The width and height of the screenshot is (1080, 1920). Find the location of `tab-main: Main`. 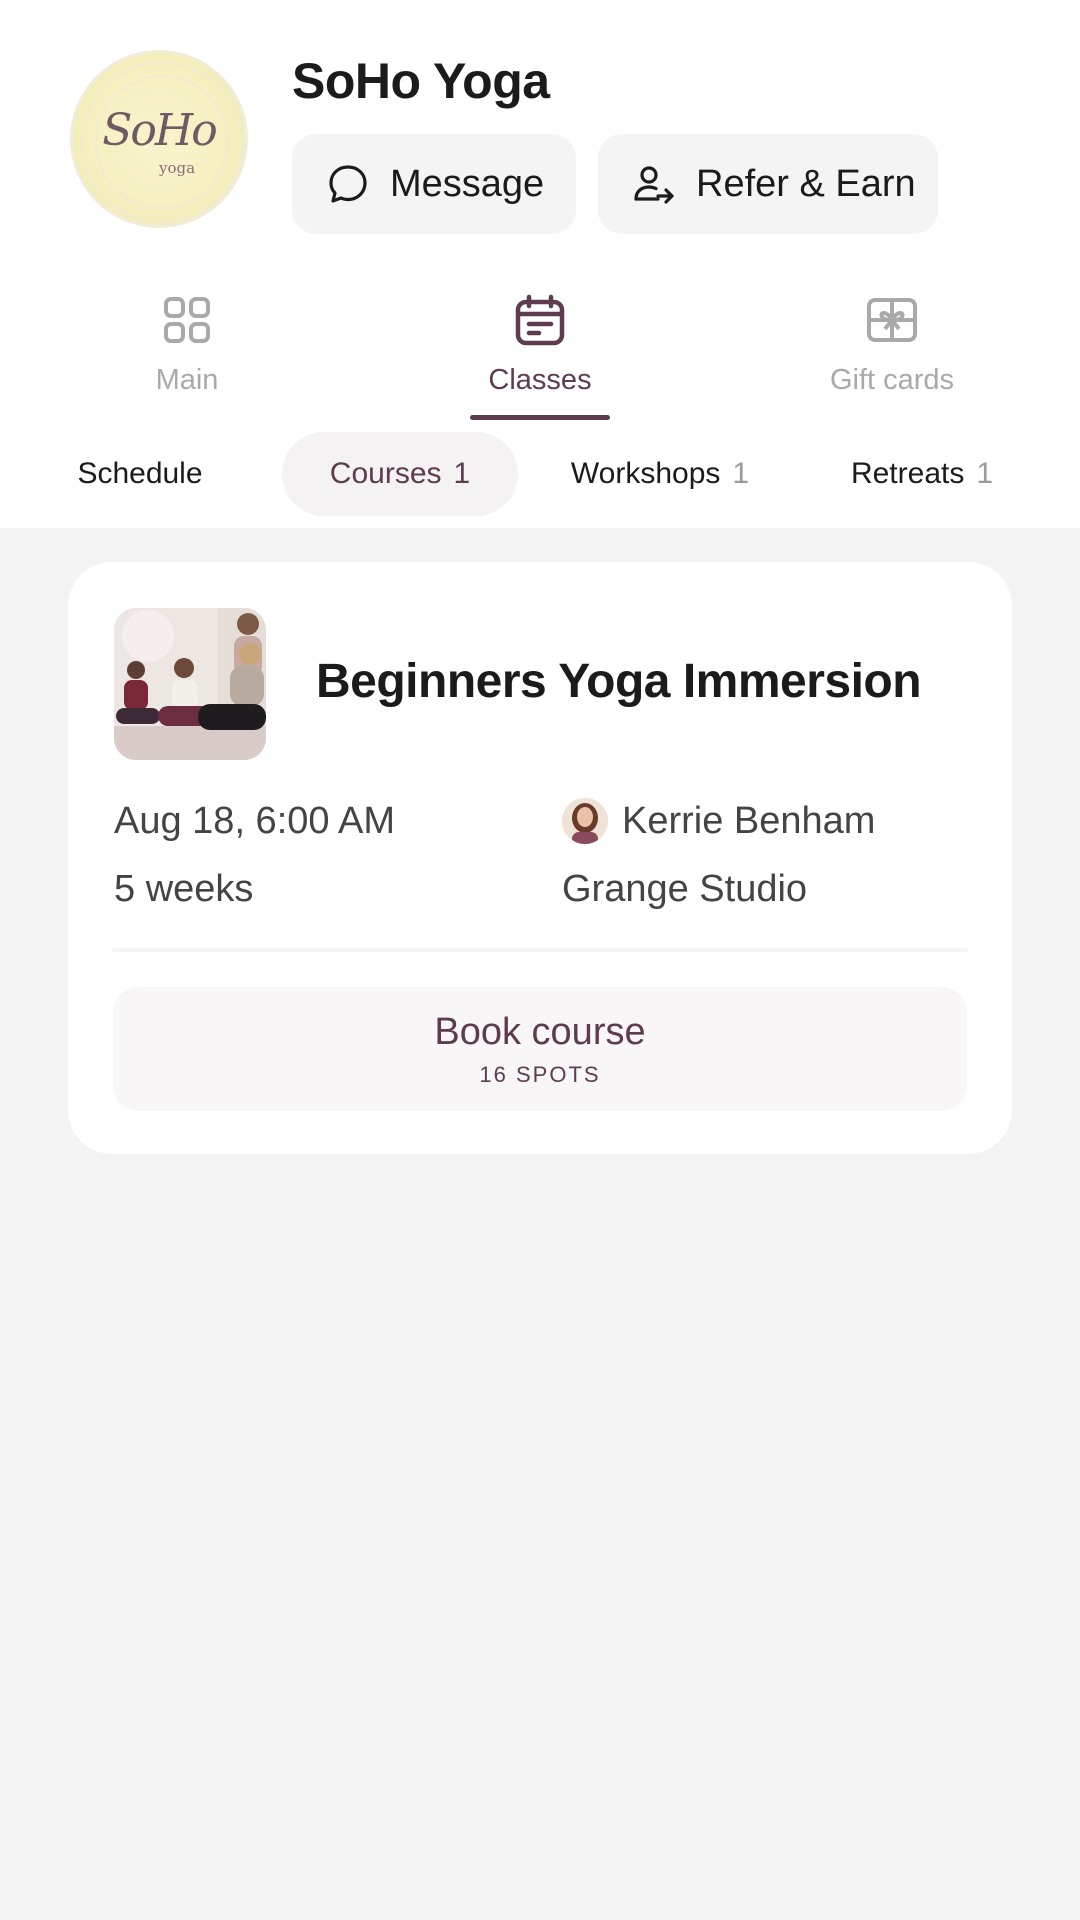

tab-main: Main is located at coordinates (187, 355).